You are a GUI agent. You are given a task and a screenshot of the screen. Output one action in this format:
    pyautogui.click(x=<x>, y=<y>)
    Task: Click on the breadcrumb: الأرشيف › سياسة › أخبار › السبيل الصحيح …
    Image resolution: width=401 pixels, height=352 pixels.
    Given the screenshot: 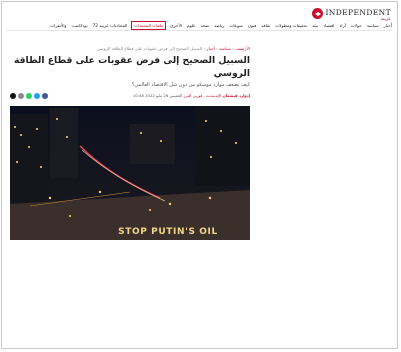 What is the action you would take?
    pyautogui.click(x=130, y=48)
    